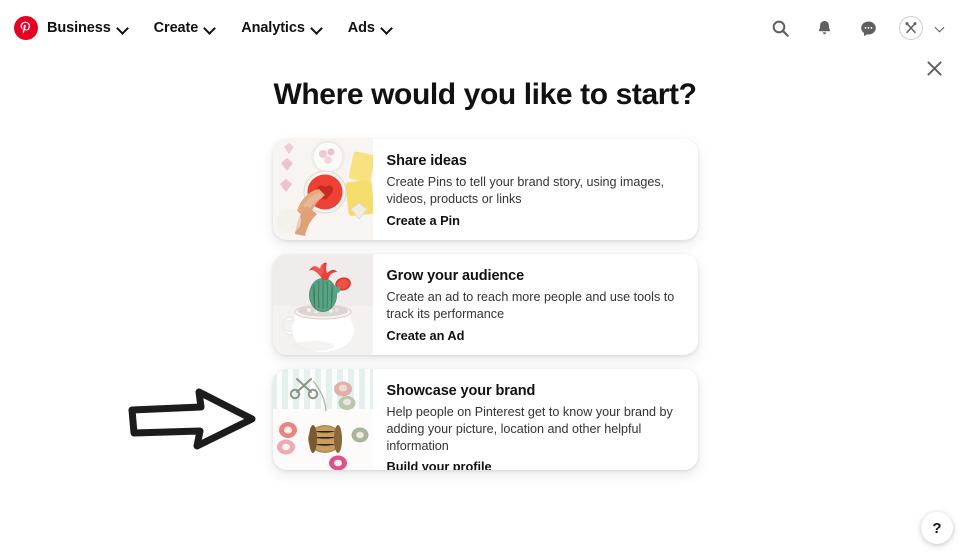  I want to click on notifications-bell-icon, so click(824, 28).